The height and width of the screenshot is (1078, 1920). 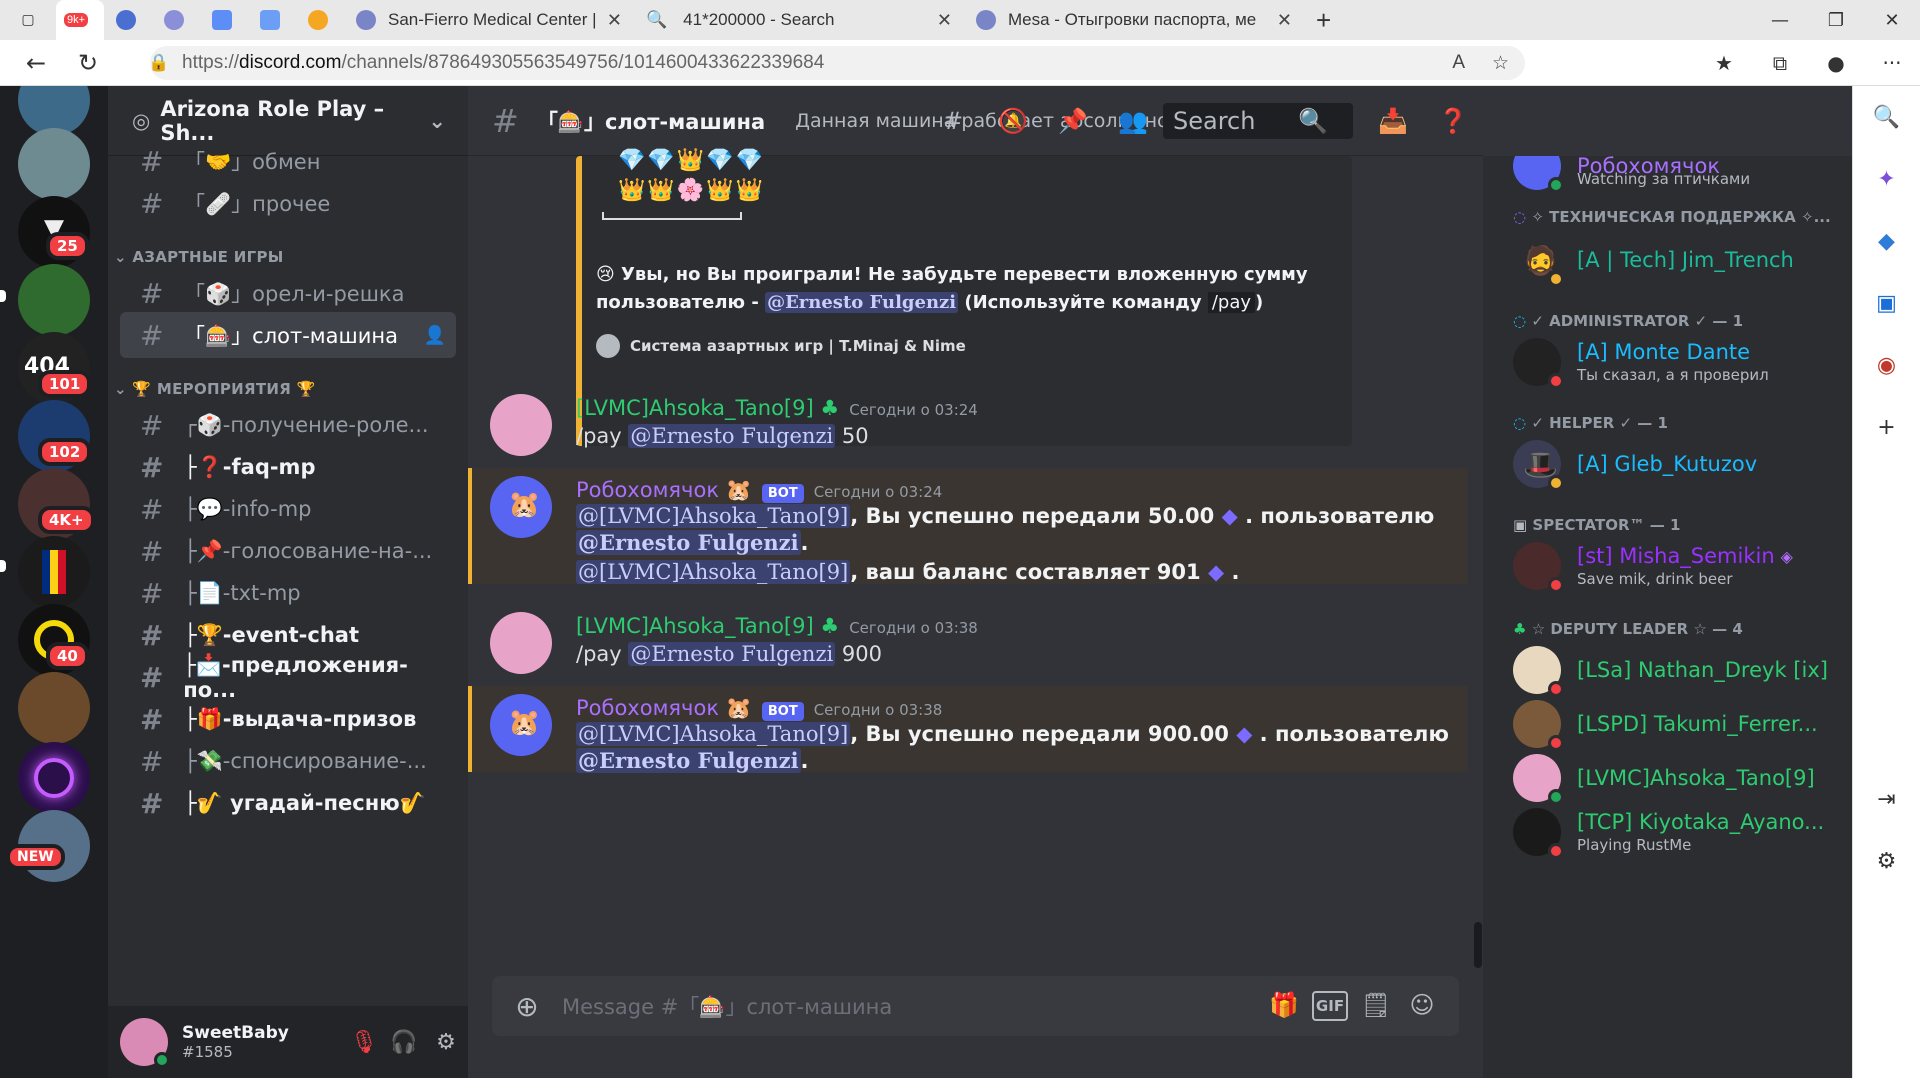 I want to click on message-author: Робохомячок 🐹 BOT Сегодни о 03:24, so click(x=759, y=490).